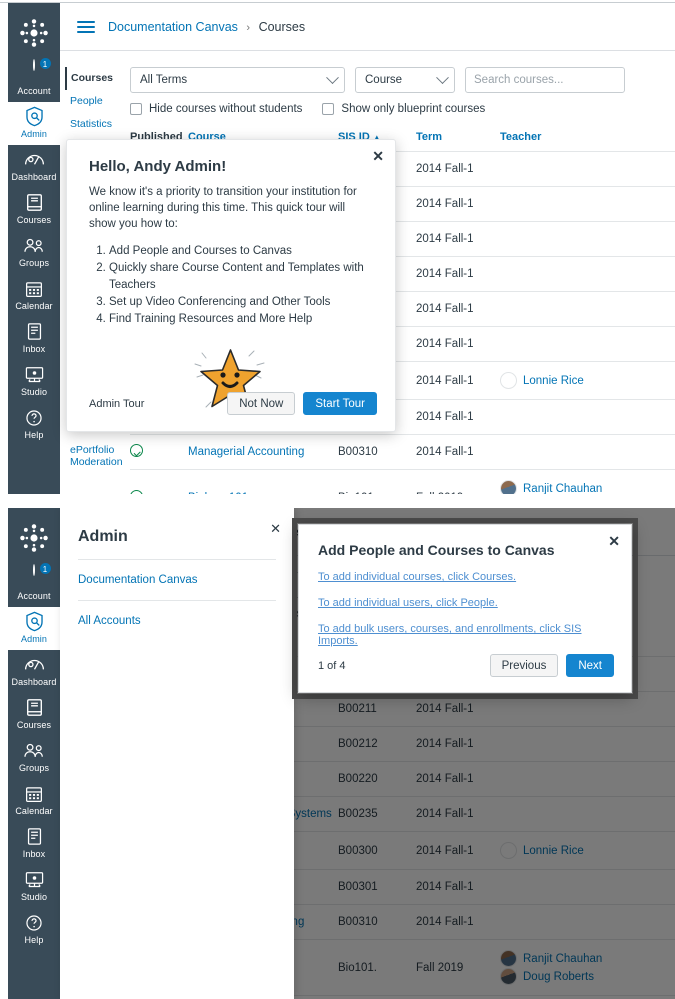  What do you see at coordinates (241, 319) in the screenshot?
I see `modal-step-item: Find Training Resources and More Help` at bounding box center [241, 319].